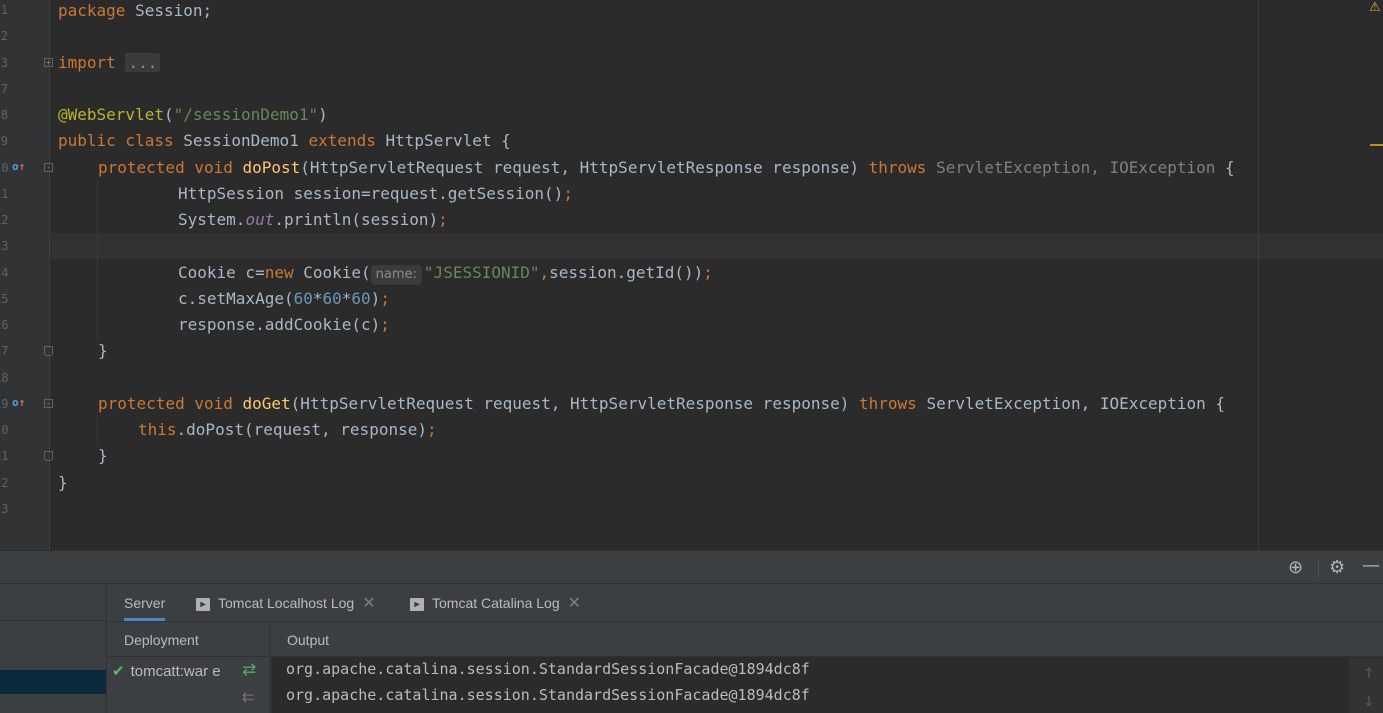  Describe the element at coordinates (4, 273) in the screenshot. I see `line-number: 14` at that location.